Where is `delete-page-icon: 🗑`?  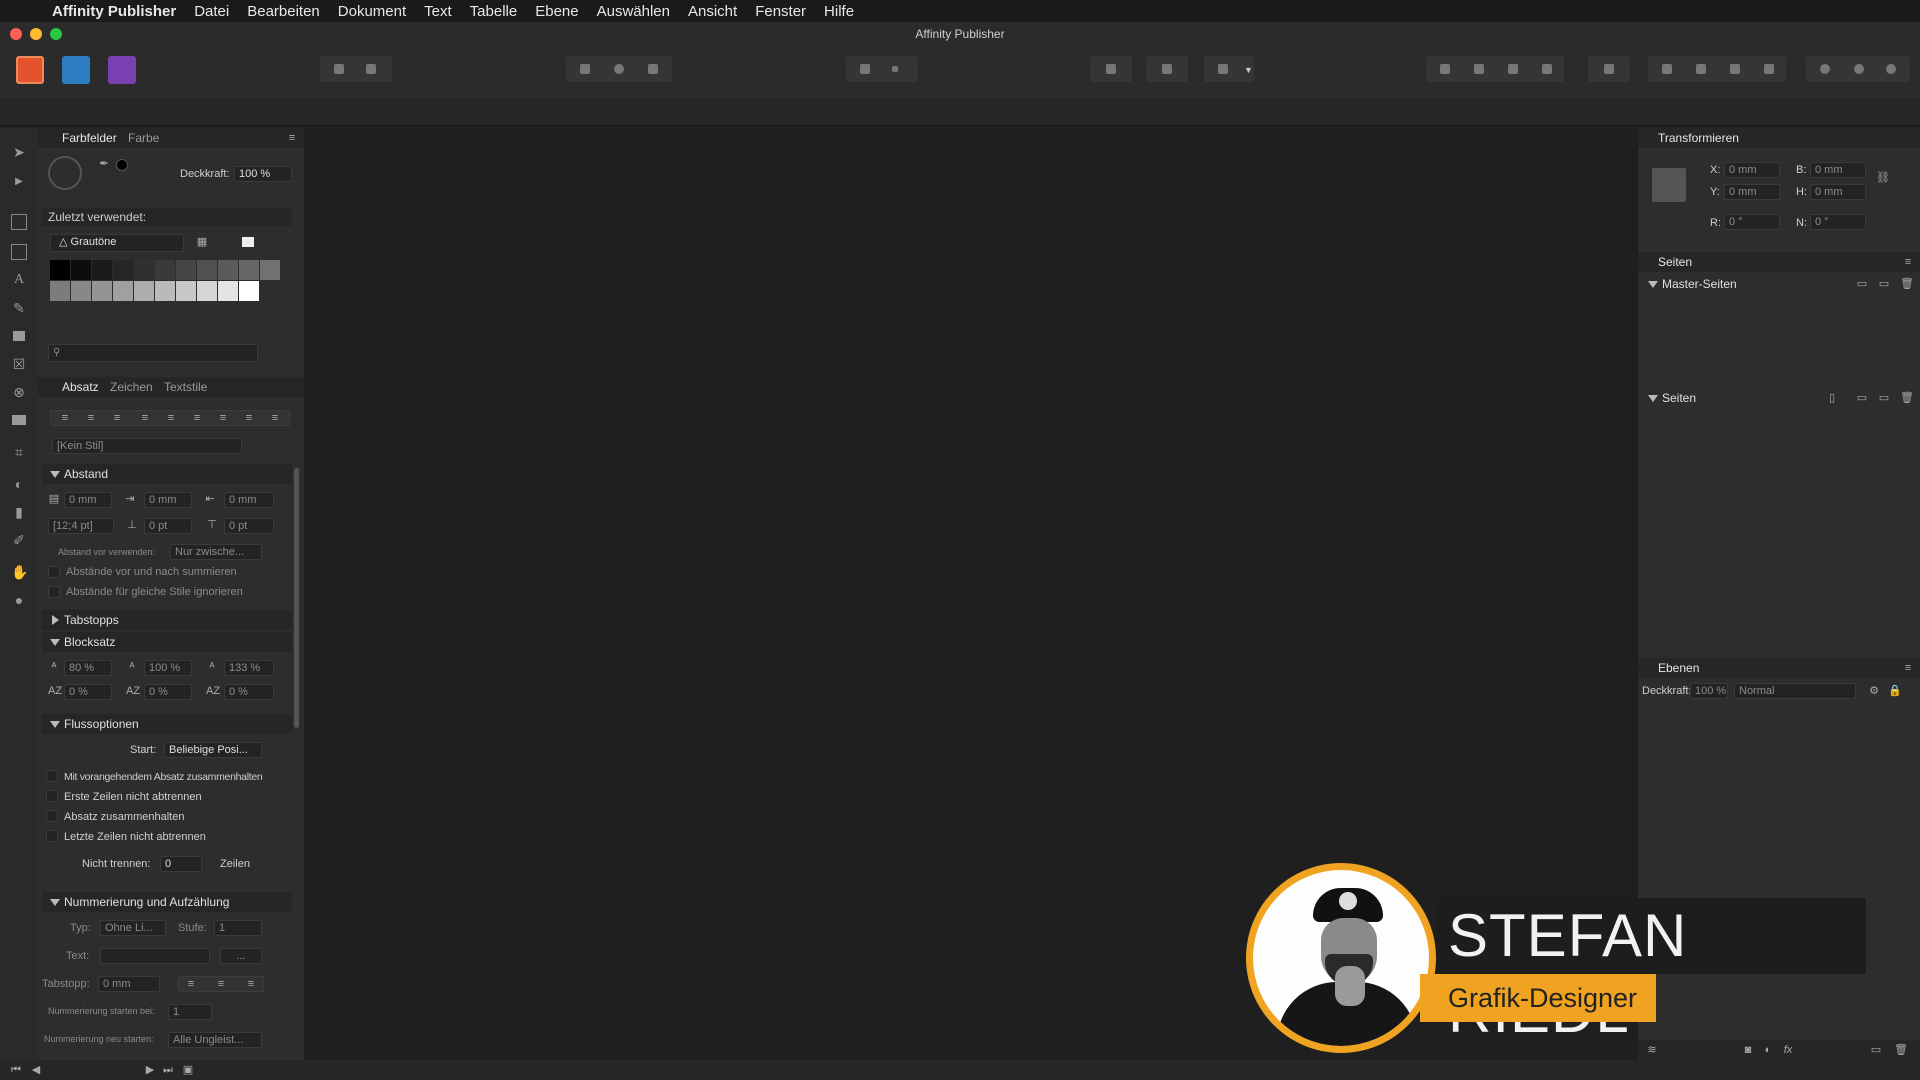 delete-page-icon: 🗑 is located at coordinates (1907, 398).